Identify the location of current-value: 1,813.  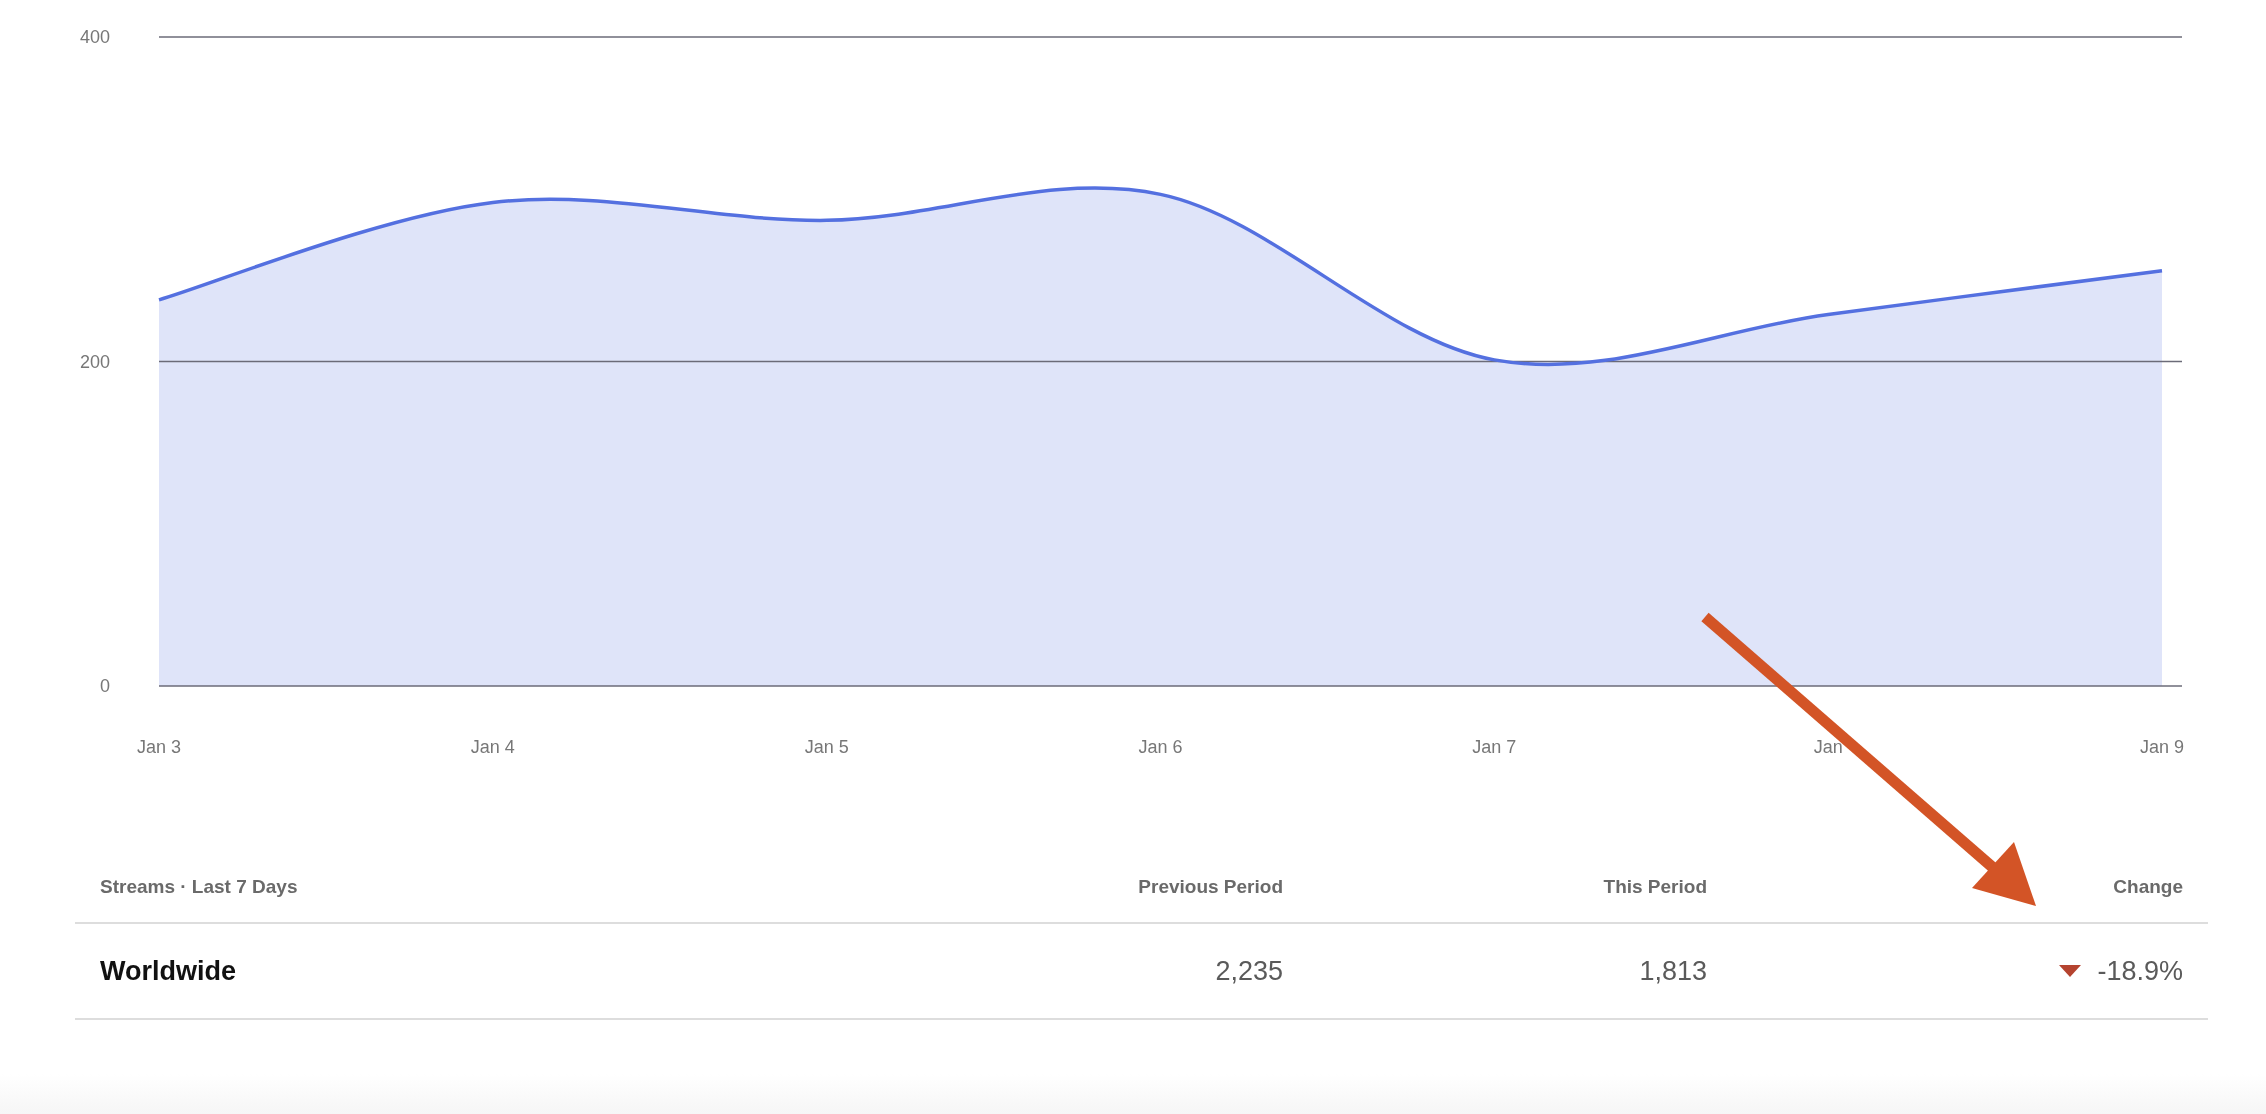
(1673, 971).